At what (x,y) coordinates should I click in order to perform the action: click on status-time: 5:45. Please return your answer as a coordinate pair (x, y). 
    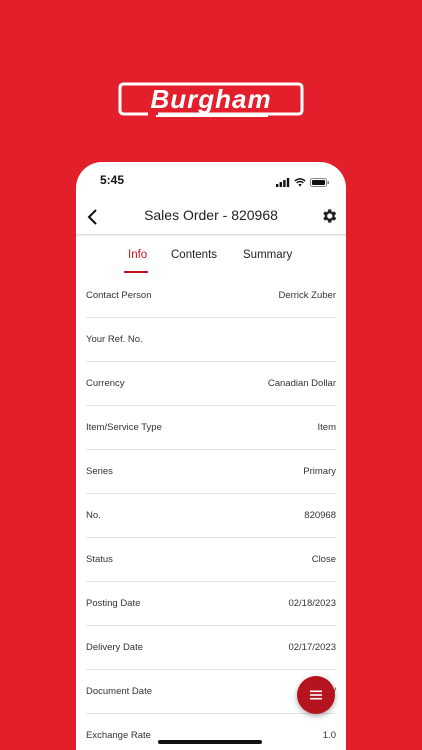
    Looking at the image, I should click on (112, 180).